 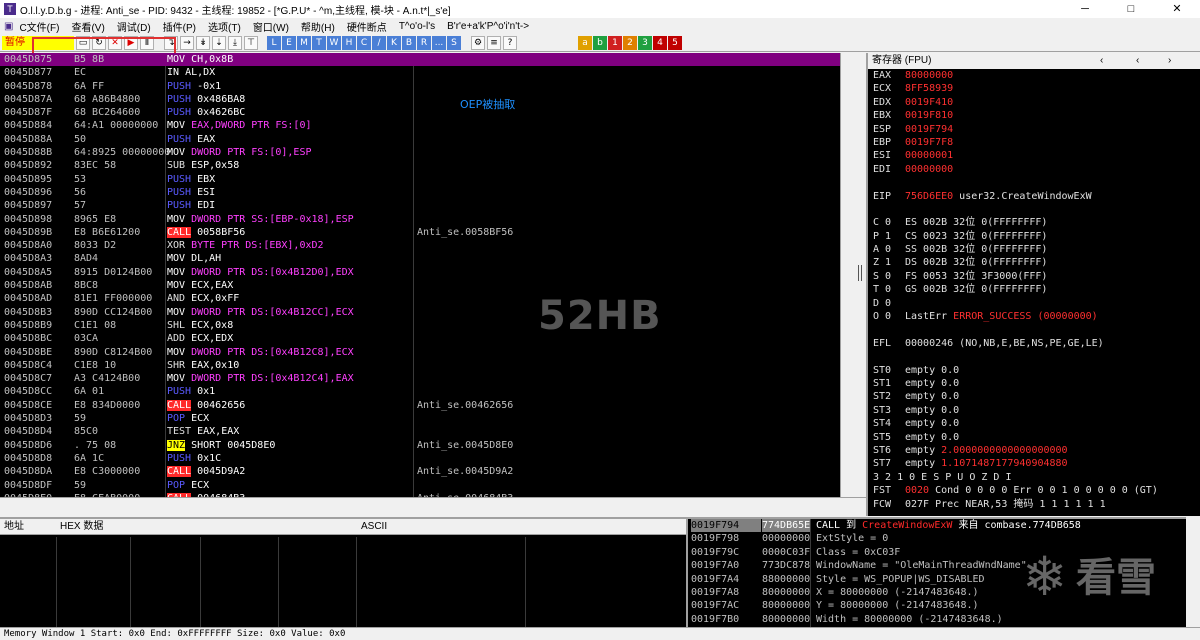 I want to click on window-shortcut-button: H, so click(x=349, y=42).